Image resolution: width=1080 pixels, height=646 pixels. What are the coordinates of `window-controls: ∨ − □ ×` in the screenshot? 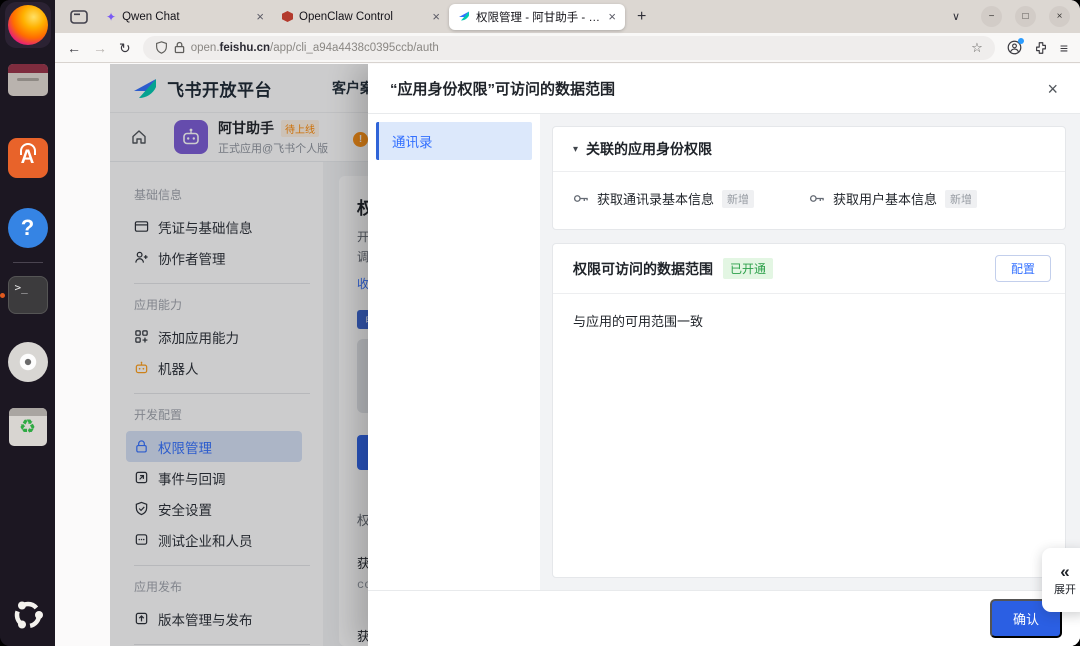 It's located at (1011, 16).